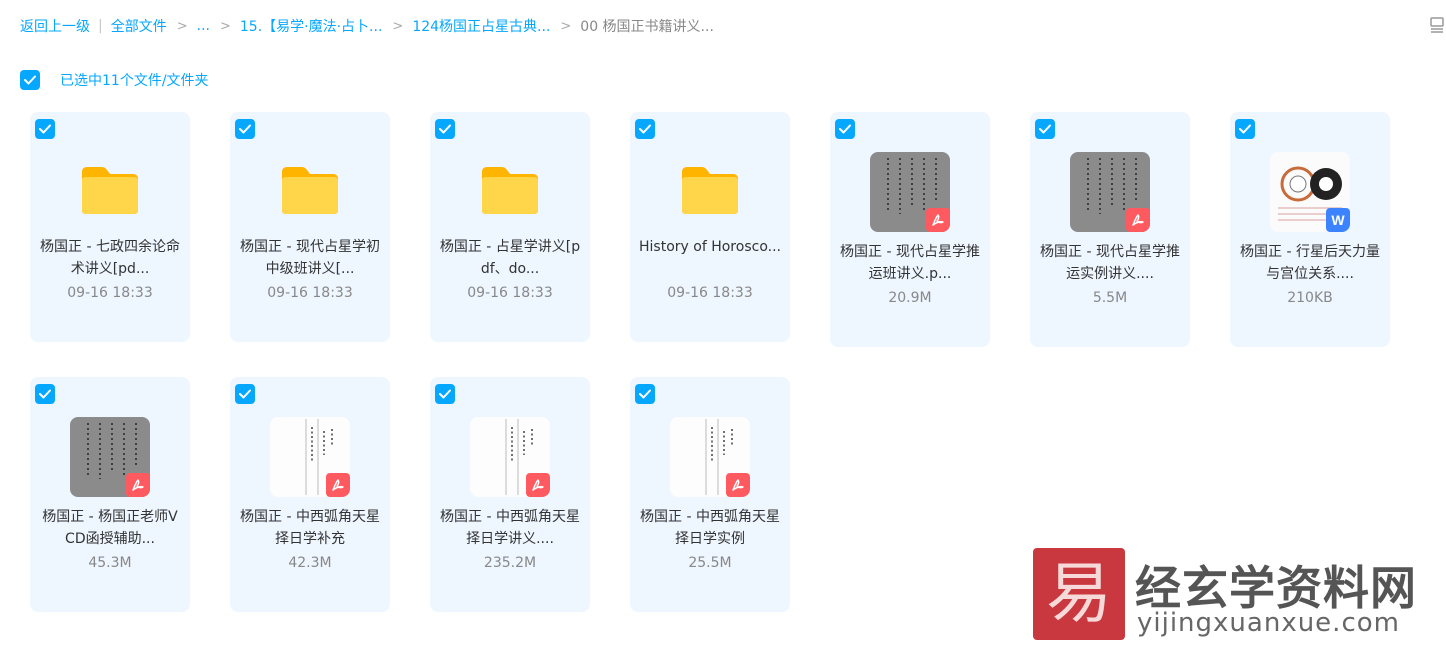 The height and width of the screenshot is (670, 1446). What do you see at coordinates (1437, 25) in the screenshot?
I see `list-layout-icon` at bounding box center [1437, 25].